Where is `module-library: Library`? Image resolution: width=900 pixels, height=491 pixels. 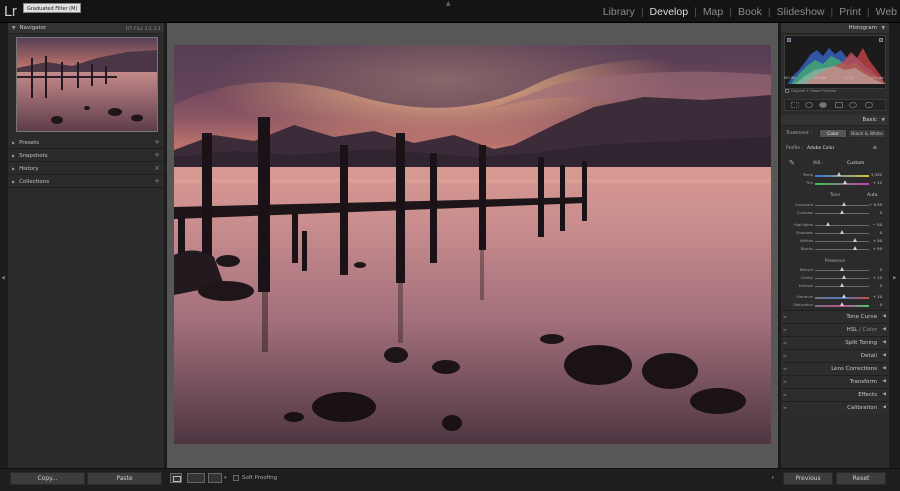 module-library: Library is located at coordinates (619, 12).